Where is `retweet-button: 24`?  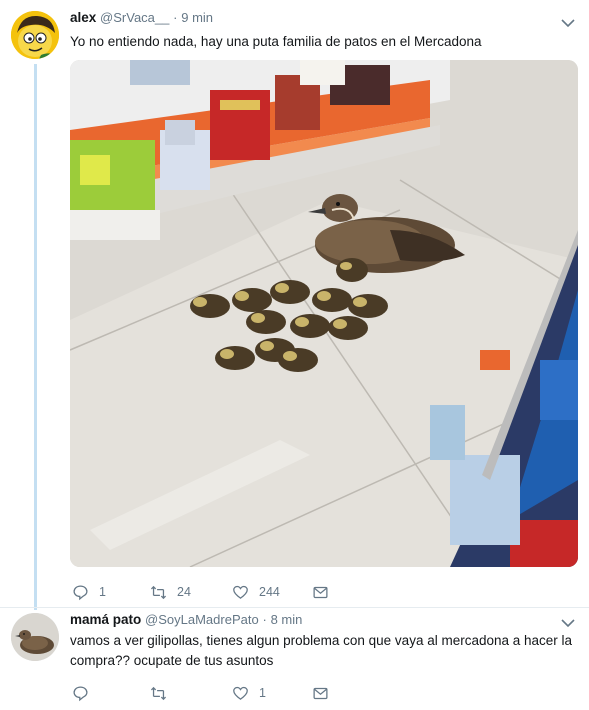 retweet-button: 24 is located at coordinates (170, 592).